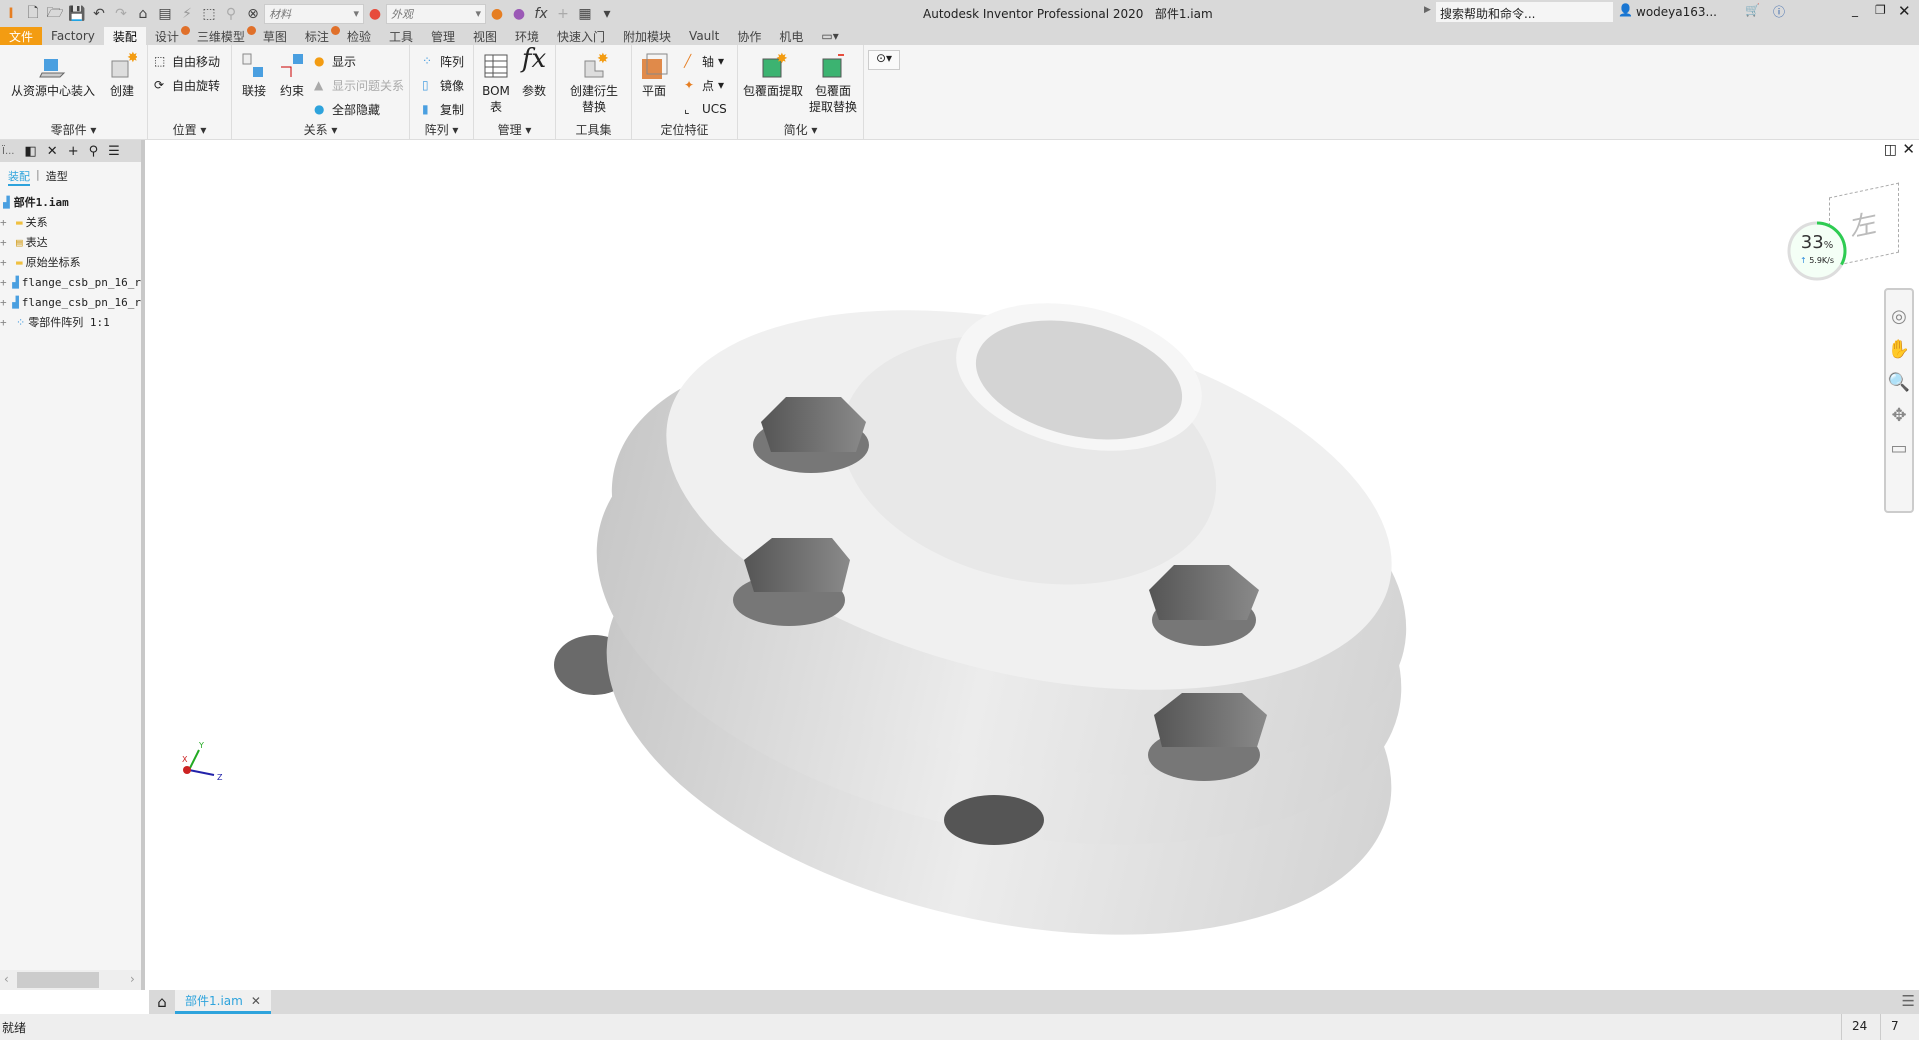 This screenshot has width=1919, height=1040. I want to click on tab-view: 视图, so click(485, 36).